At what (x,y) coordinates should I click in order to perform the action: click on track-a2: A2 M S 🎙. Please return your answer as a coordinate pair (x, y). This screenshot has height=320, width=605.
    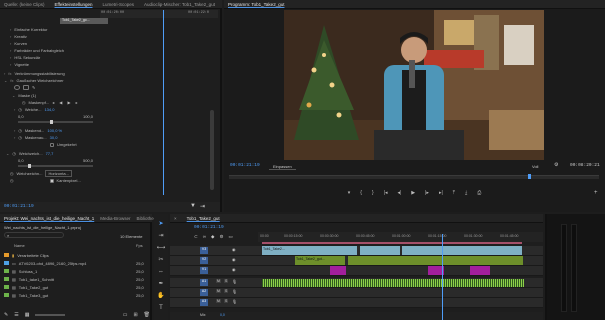
    Looking at the image, I should click on (356, 293).